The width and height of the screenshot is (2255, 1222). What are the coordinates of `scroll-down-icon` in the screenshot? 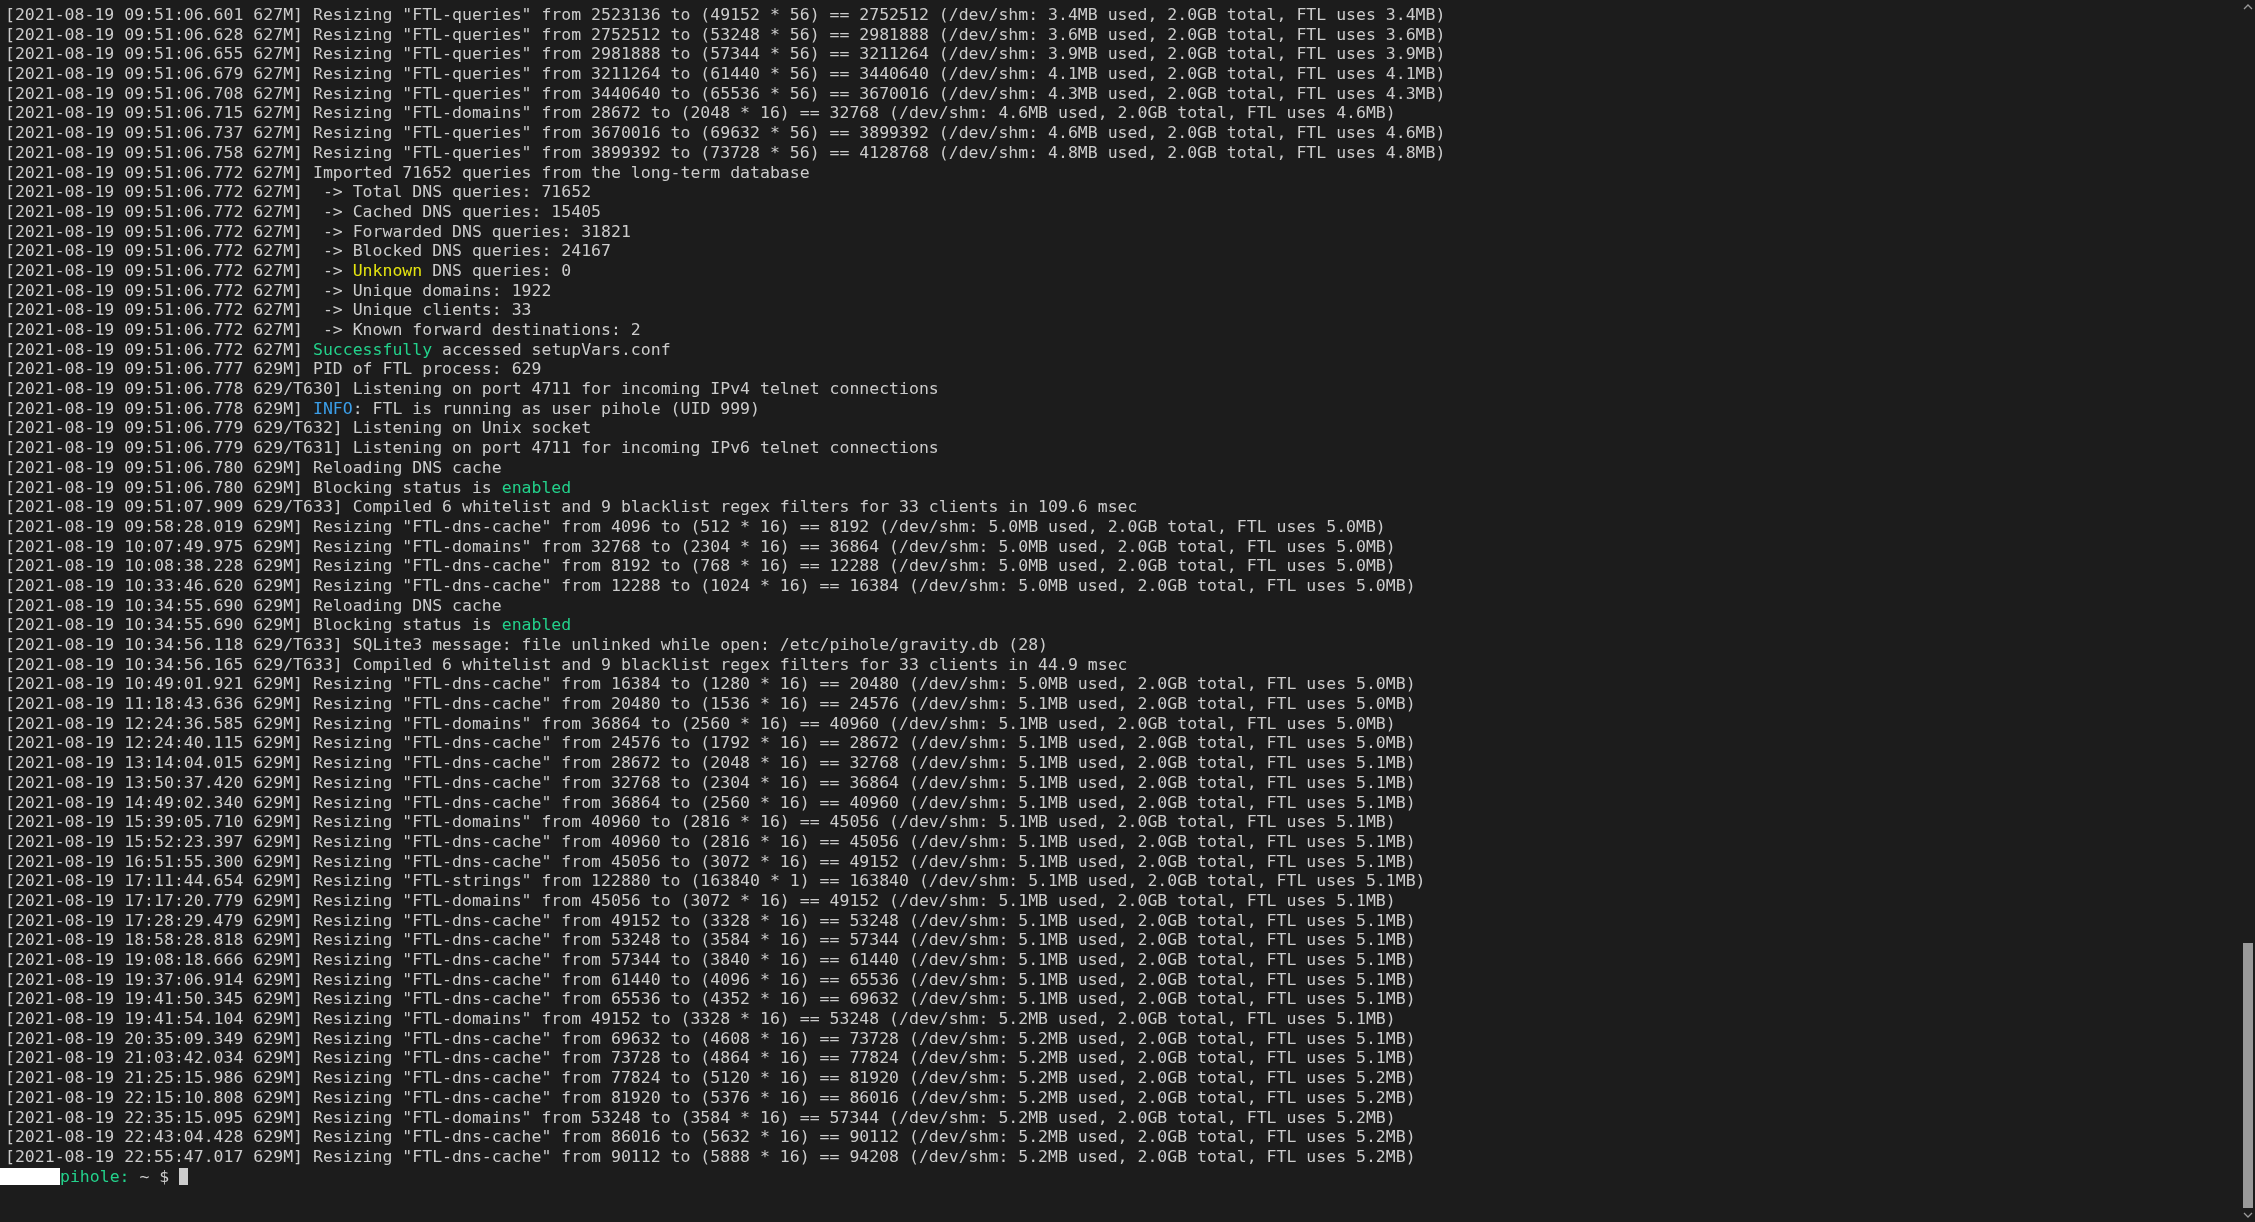 It's located at (2248, 1215).